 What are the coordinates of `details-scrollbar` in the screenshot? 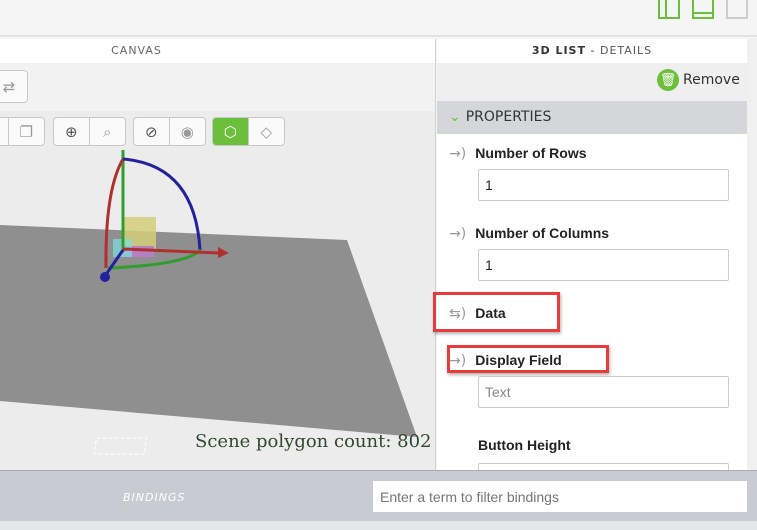 It's located at (752, 254).